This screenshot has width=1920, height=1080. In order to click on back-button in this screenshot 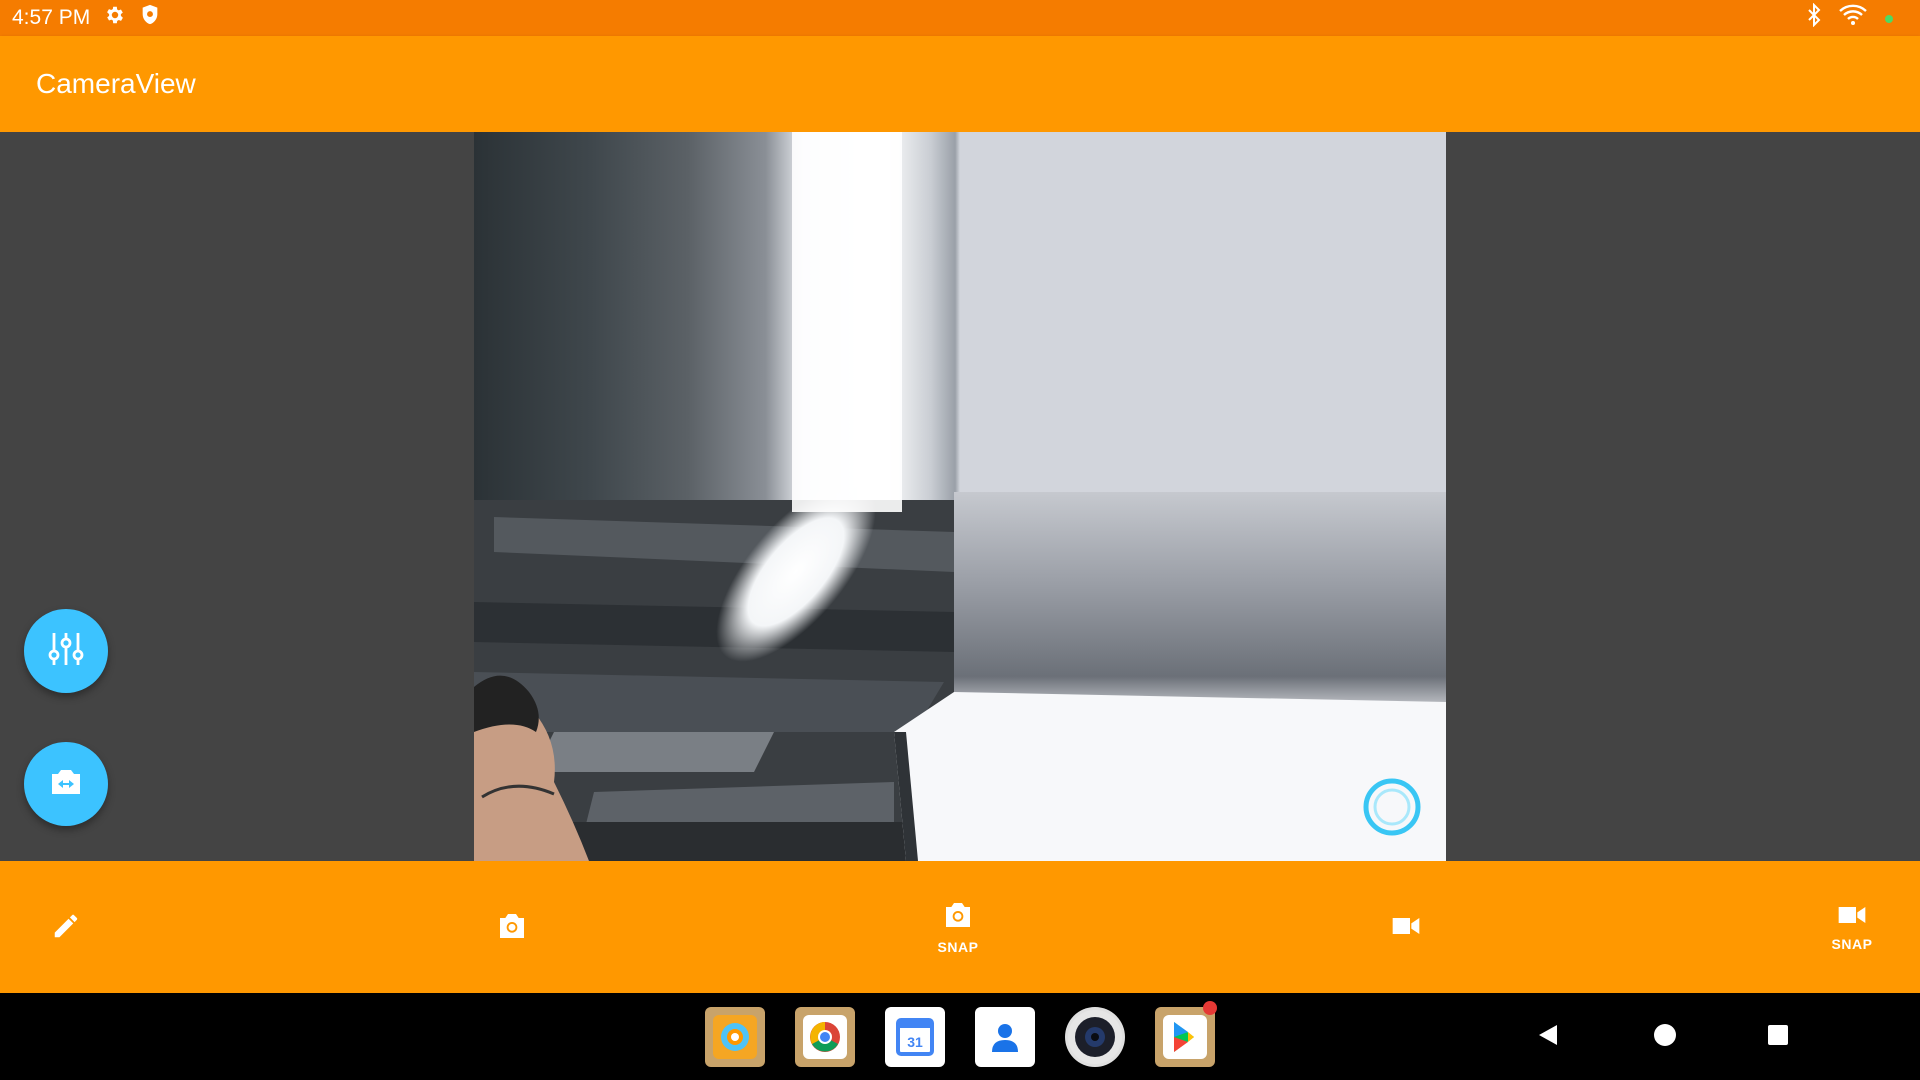, I will do `click(1549, 1037)`.